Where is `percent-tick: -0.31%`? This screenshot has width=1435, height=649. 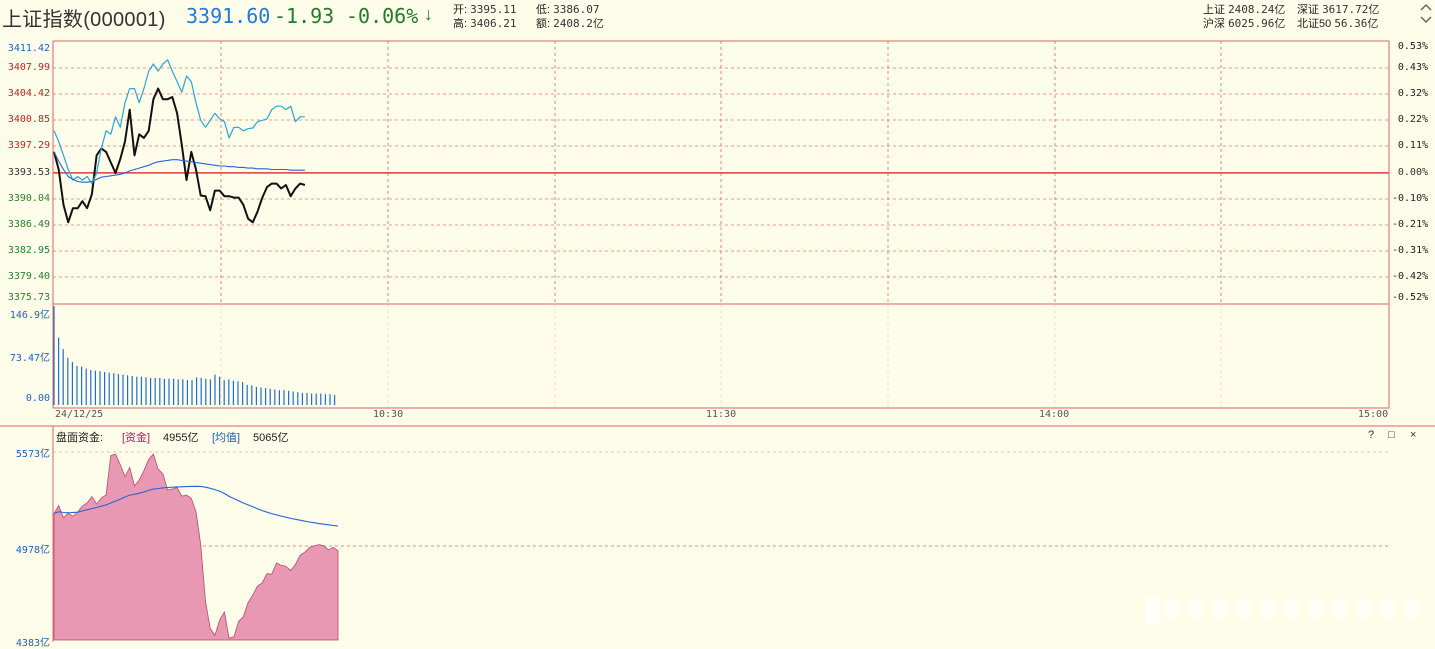
percent-tick: -0.31% is located at coordinates (1410, 250).